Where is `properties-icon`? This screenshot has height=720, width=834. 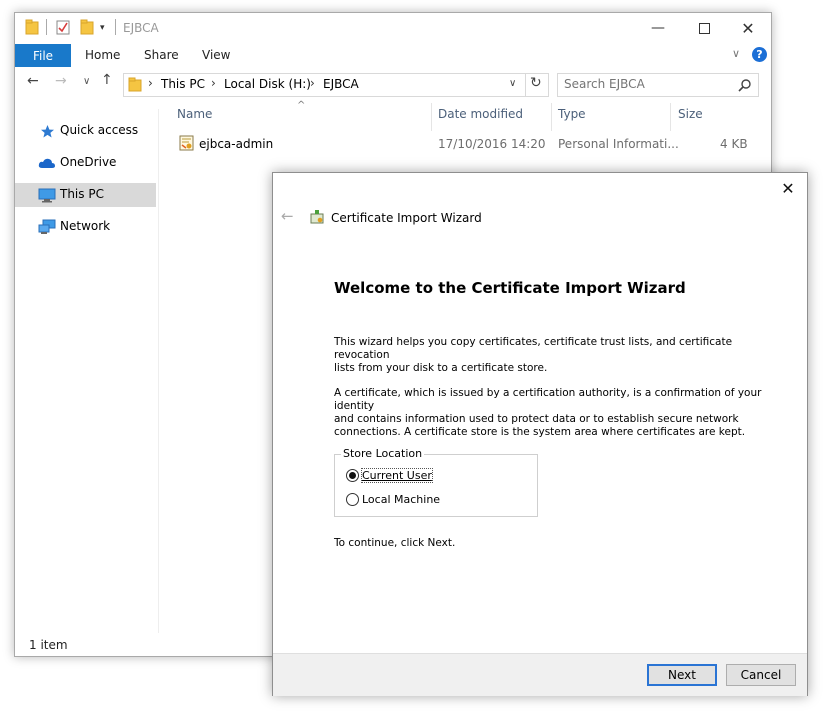
properties-icon is located at coordinates (63, 27).